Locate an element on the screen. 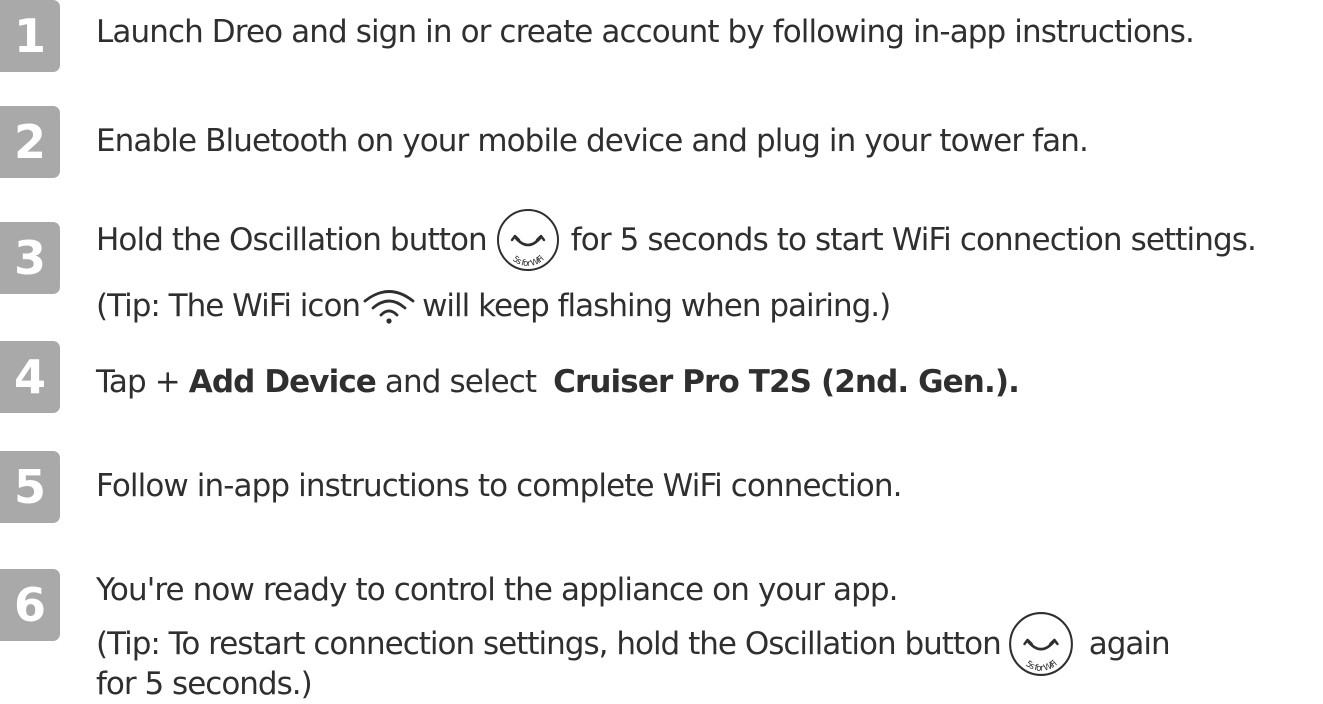 The image size is (1323, 704). step-number: 3 is located at coordinates (29, 258).